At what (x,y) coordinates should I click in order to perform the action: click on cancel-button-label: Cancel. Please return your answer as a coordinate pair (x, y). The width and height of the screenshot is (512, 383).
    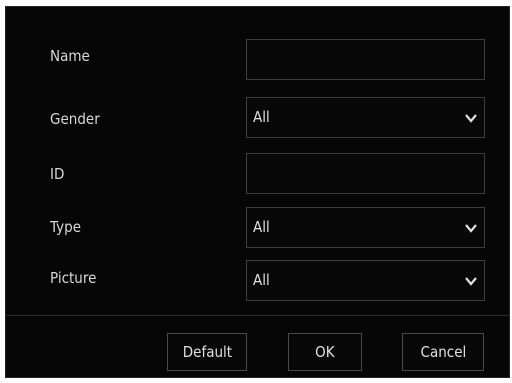
    Looking at the image, I should click on (443, 352).